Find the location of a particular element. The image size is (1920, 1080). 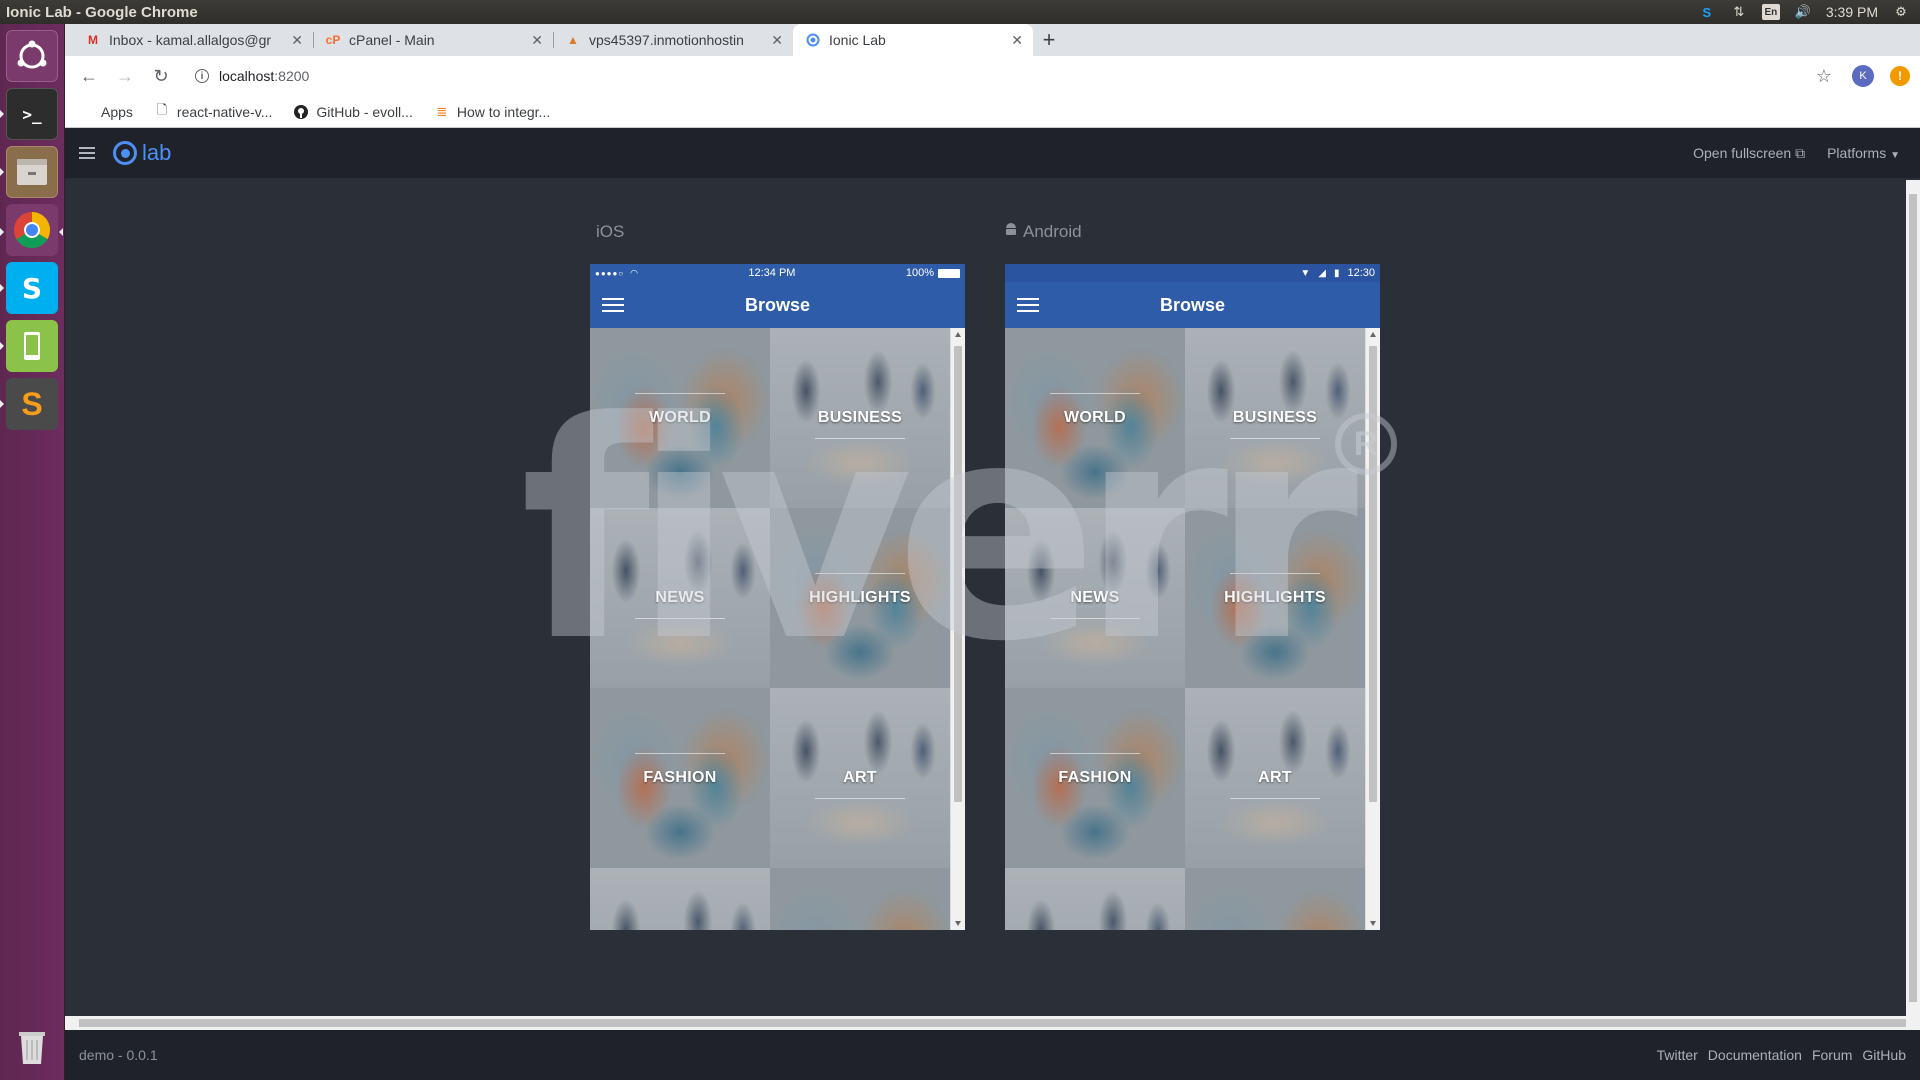

settings-gear-icon: ⚙ is located at coordinates (1901, 12).